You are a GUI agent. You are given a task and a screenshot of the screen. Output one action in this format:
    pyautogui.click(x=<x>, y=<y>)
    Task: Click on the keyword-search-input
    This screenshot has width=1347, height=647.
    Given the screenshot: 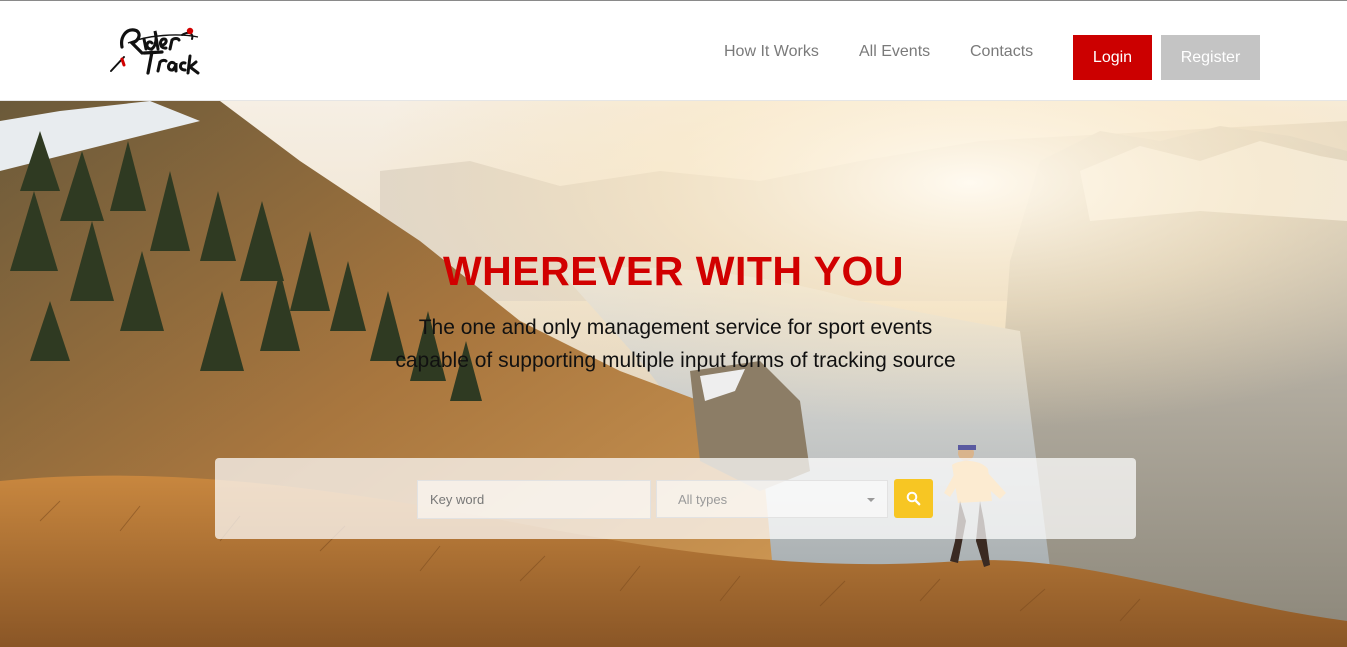 What is the action you would take?
    pyautogui.click(x=534, y=499)
    